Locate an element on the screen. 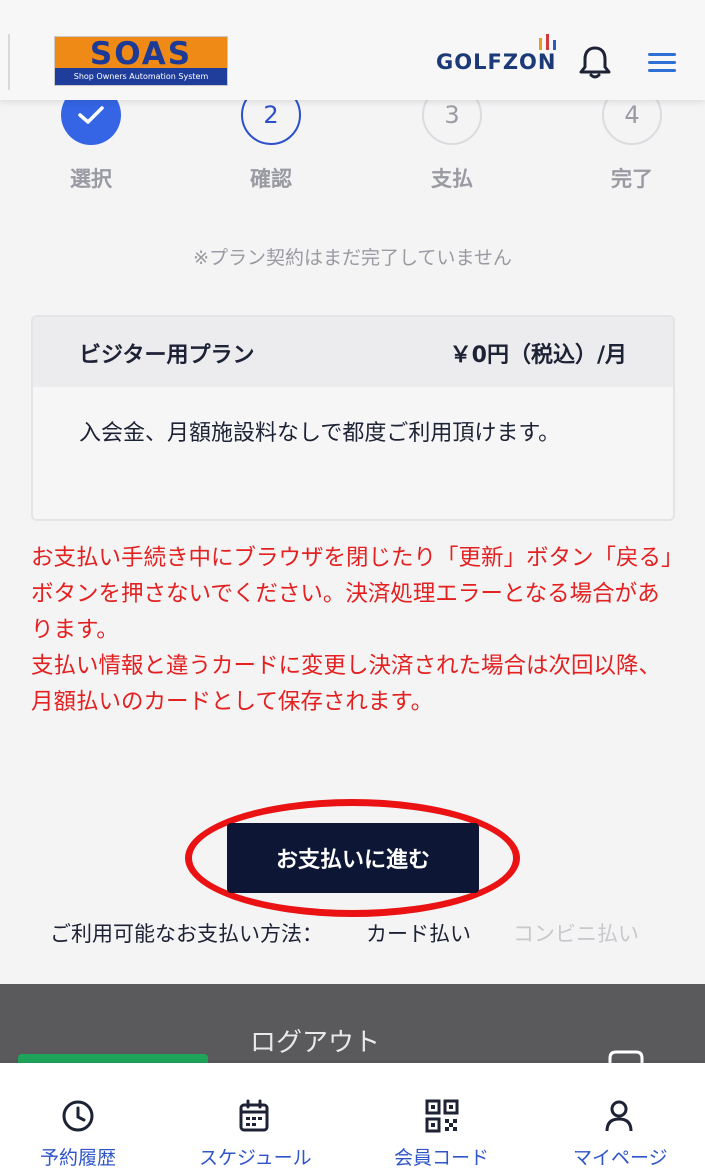 The height and width of the screenshot is (1170, 705). proceed-to-payment-button: お支払いに進む is located at coordinates (353, 858).